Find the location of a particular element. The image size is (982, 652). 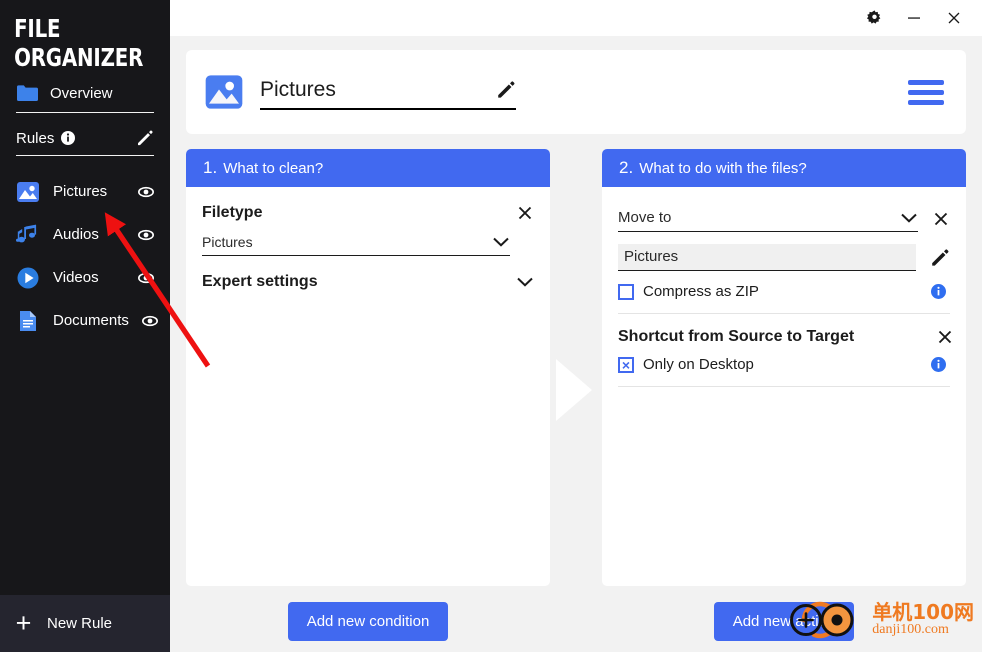

video-icon is located at coordinates (28, 278).